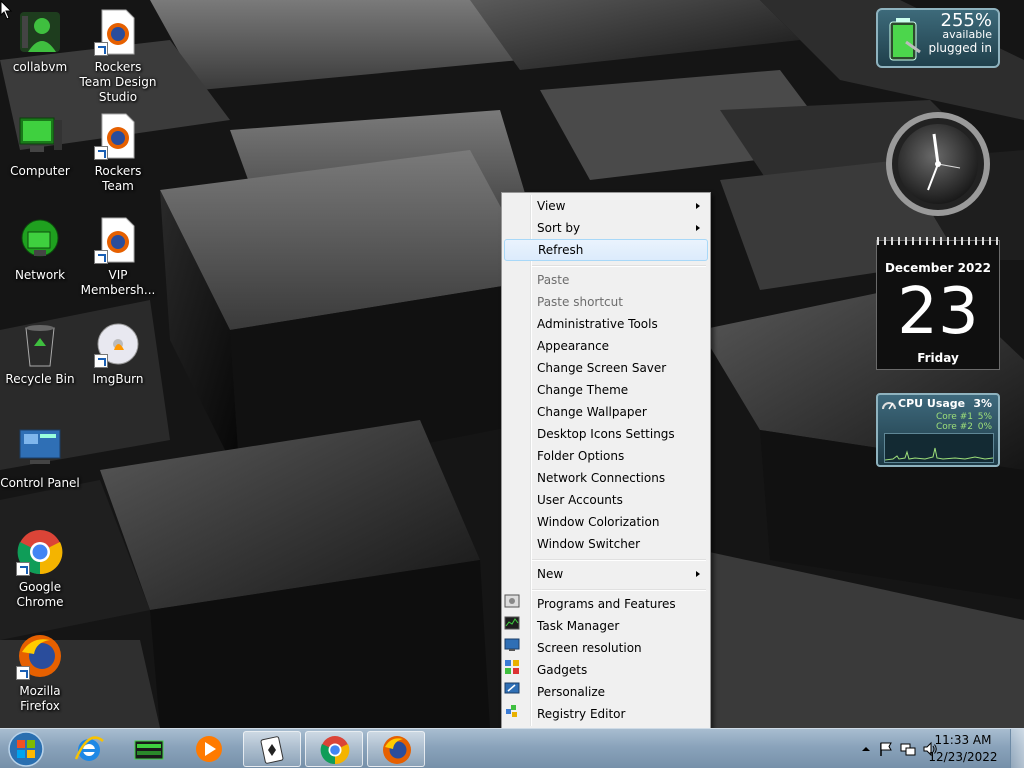 The height and width of the screenshot is (768, 1024). Describe the element at coordinates (40, 457) in the screenshot. I see `desktop-icon-control-panel: Control Panel` at that location.